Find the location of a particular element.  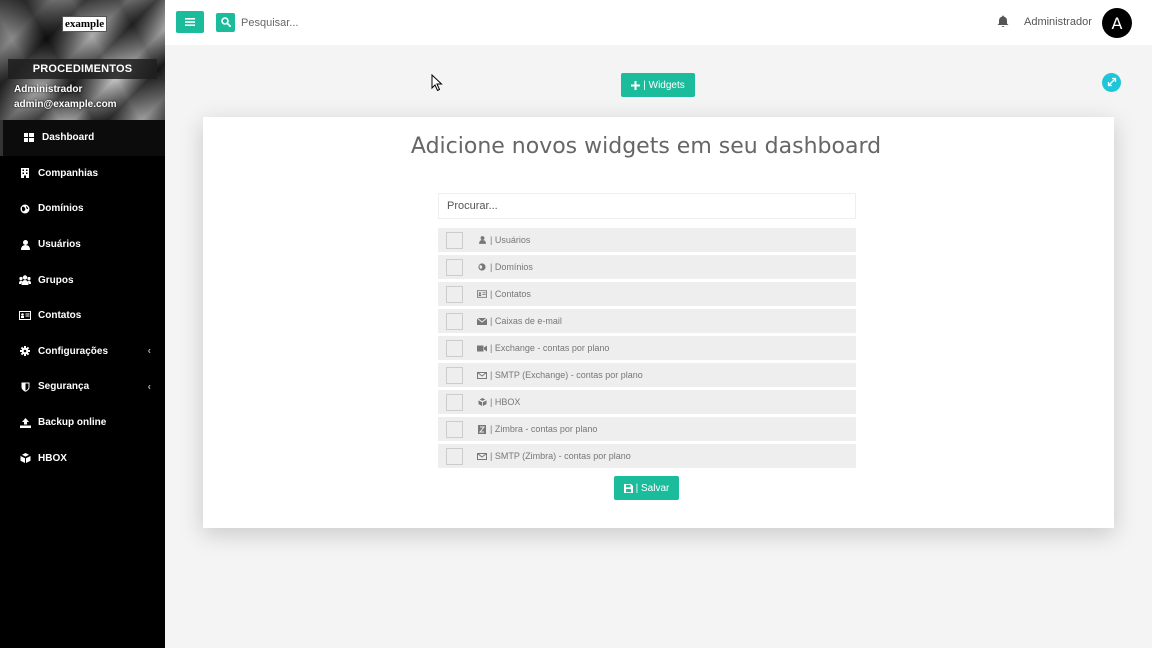

search-icon is located at coordinates (225, 23).